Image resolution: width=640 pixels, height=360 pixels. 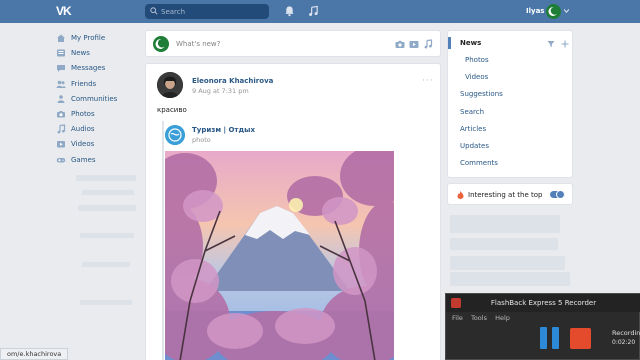 What do you see at coordinates (83, 159) in the screenshot?
I see `sidebar-item-label: Games` at bounding box center [83, 159].